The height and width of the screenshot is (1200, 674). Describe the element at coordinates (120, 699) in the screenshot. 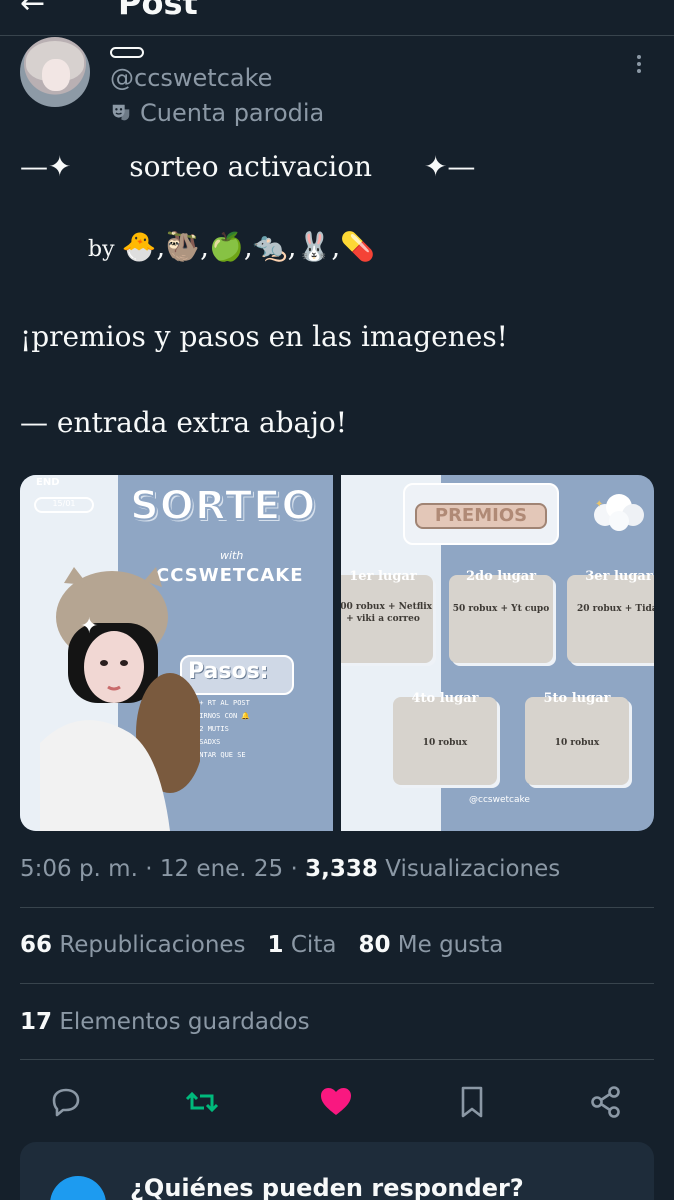

I see `girl-illustration: ✦` at that location.